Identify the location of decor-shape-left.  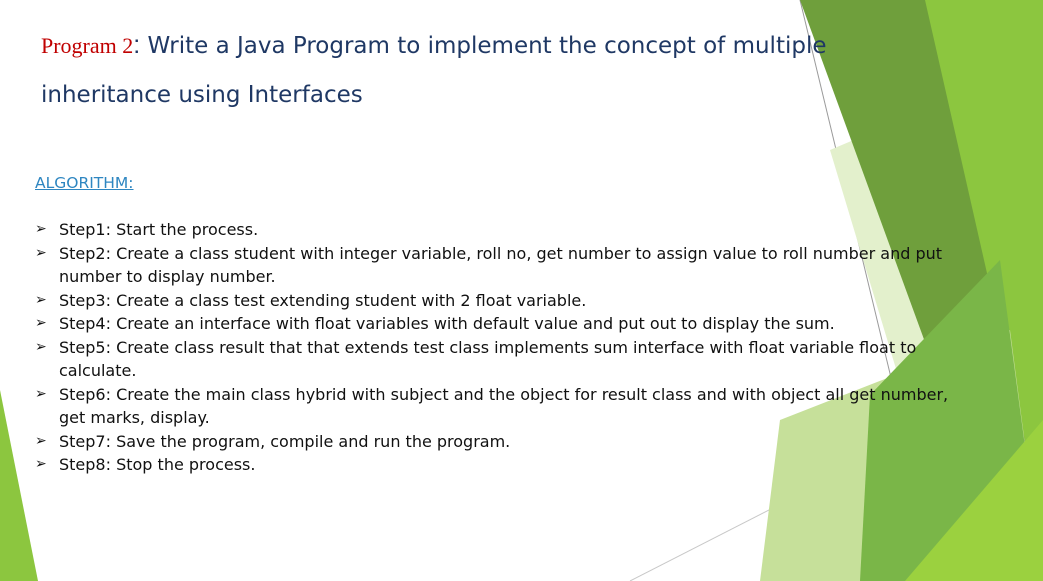
(19, 485).